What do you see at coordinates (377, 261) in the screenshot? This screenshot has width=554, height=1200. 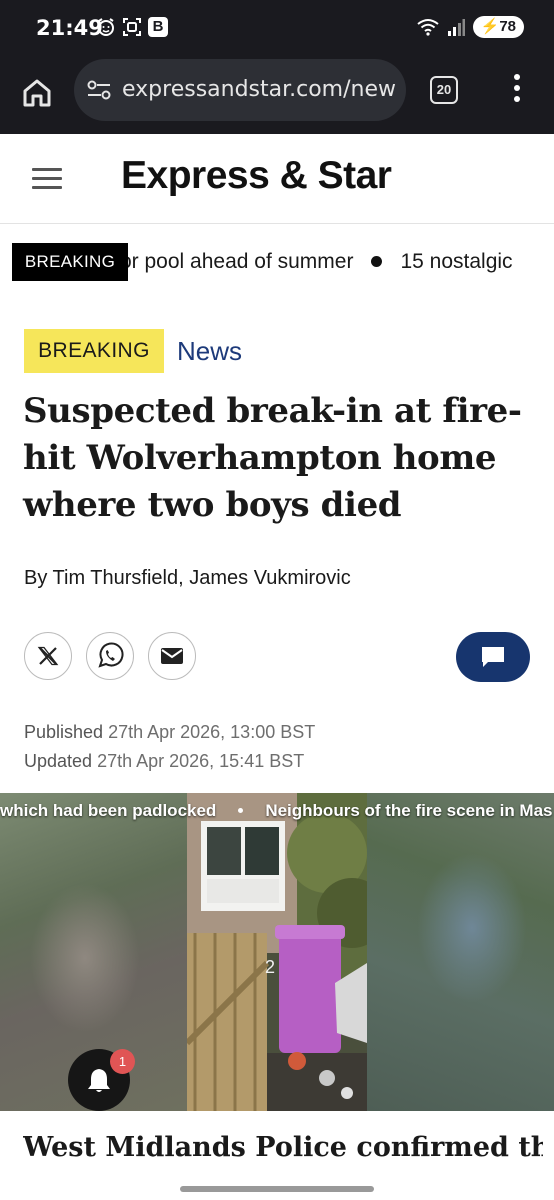 I see `ticker-separator` at bounding box center [377, 261].